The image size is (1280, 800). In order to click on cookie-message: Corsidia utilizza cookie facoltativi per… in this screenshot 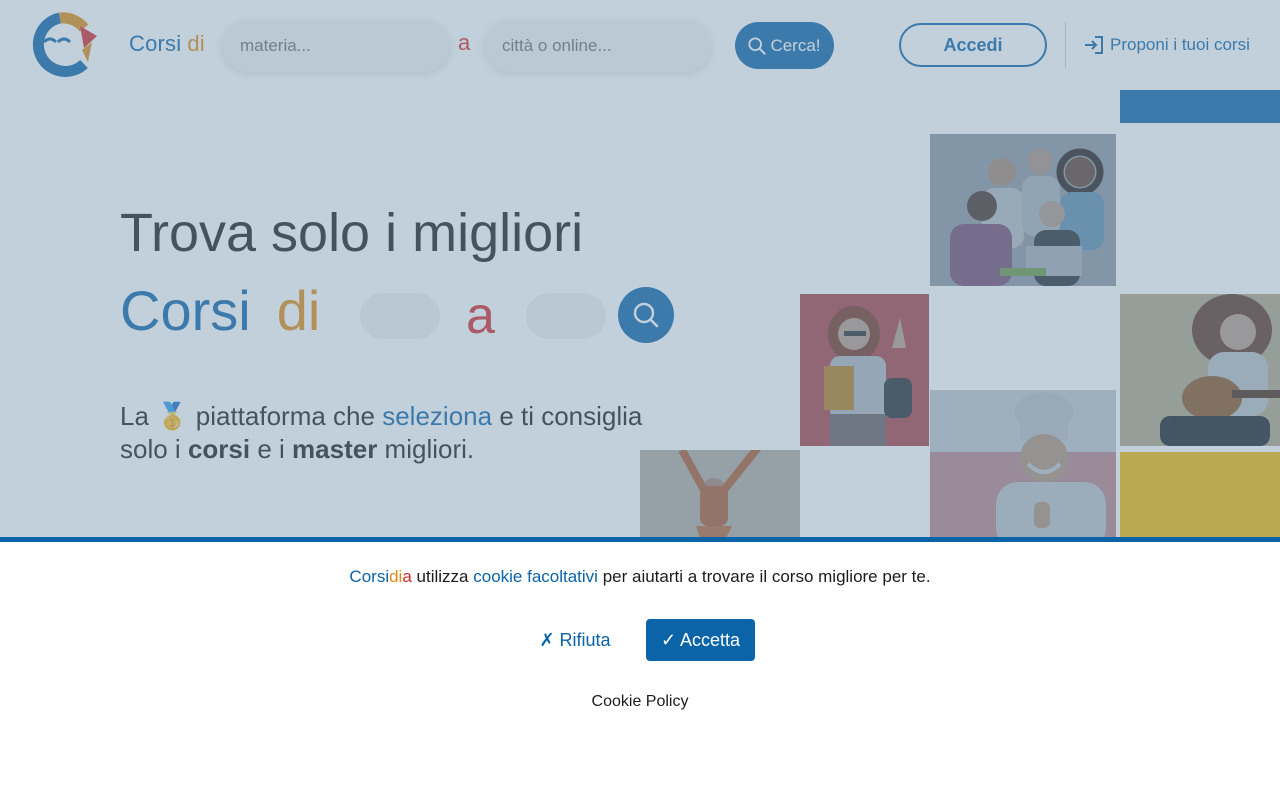, I will do `click(640, 577)`.